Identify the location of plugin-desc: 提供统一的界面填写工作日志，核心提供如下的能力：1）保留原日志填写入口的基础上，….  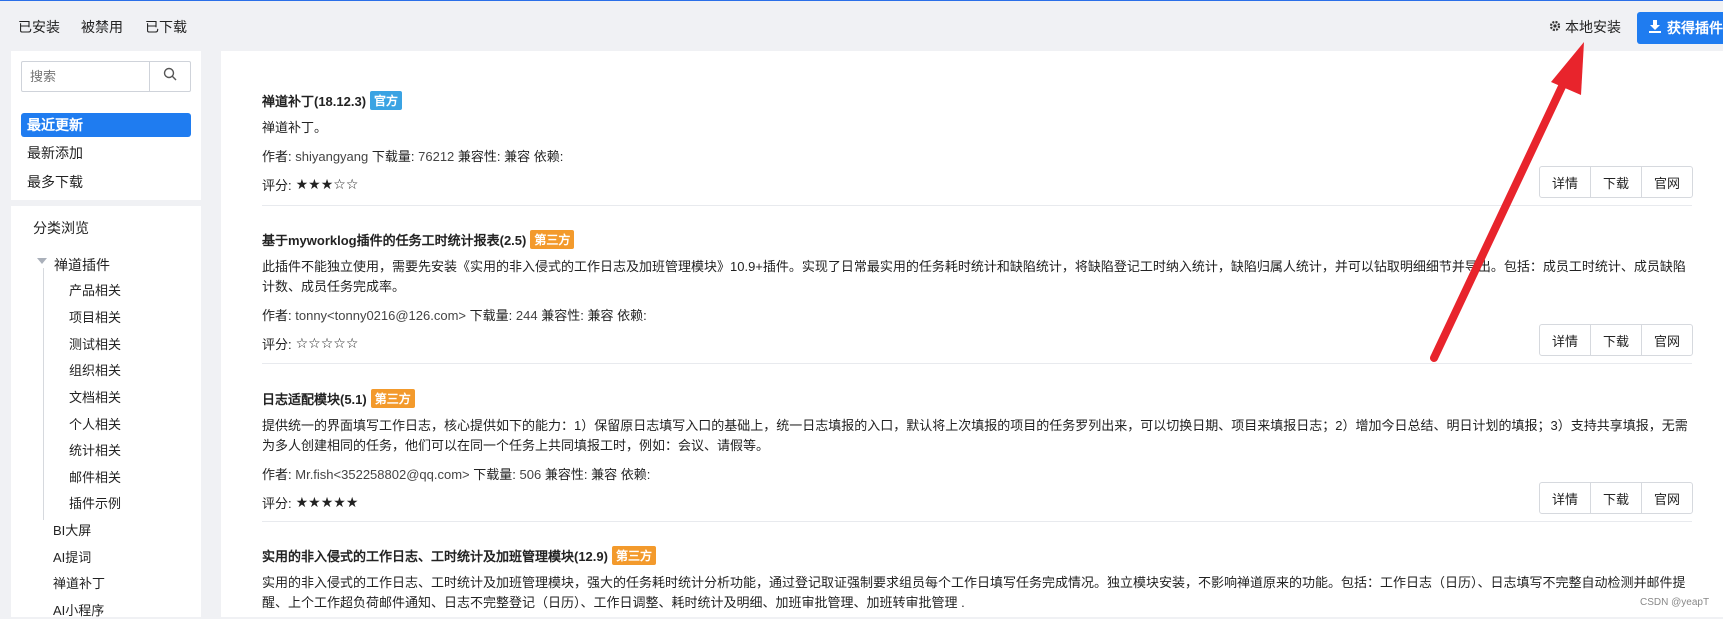
(975, 435).